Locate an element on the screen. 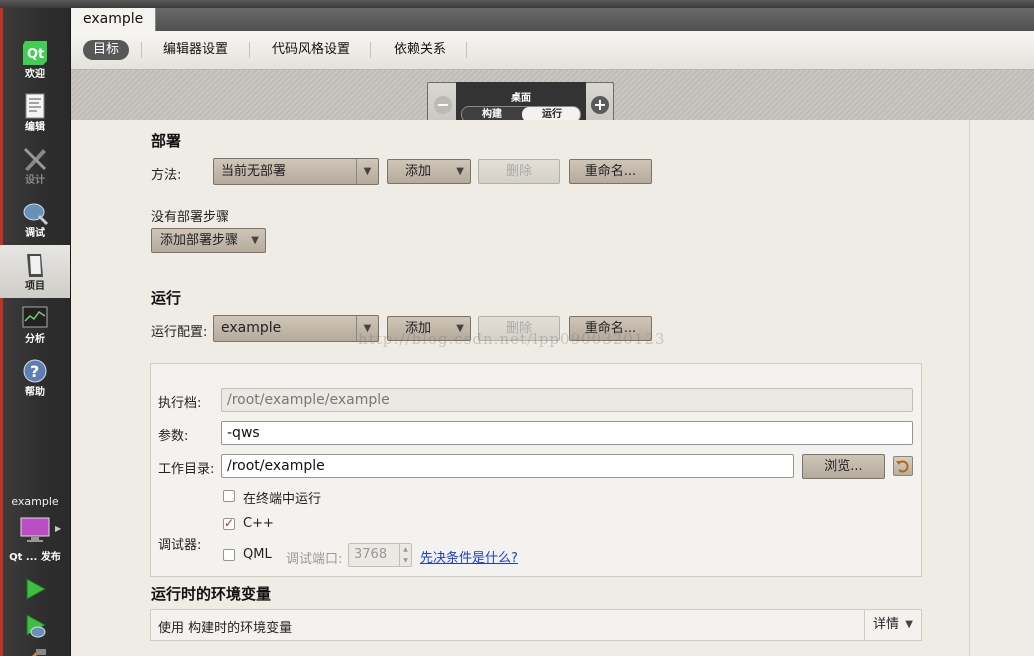 The height and width of the screenshot is (656, 1034). remove-target-icon: − is located at coordinates (443, 105).